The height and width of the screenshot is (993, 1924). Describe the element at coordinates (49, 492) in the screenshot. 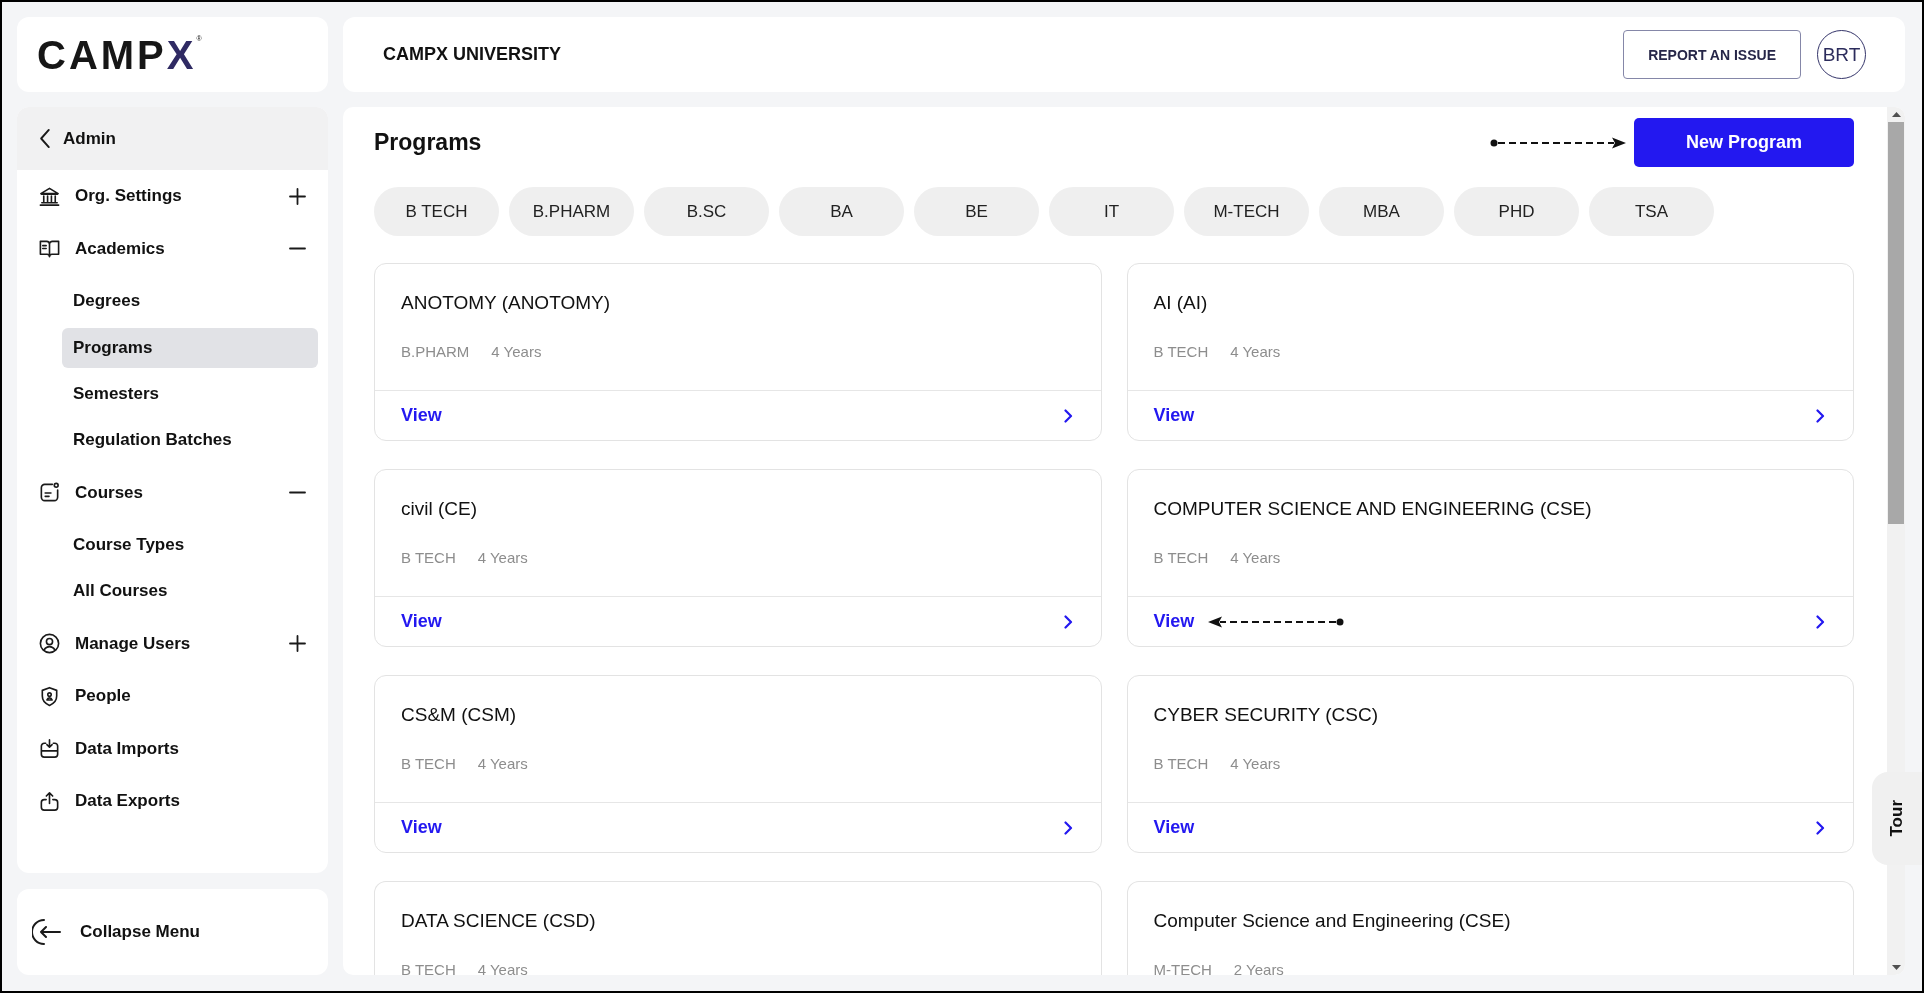

I see `note-icon` at that location.